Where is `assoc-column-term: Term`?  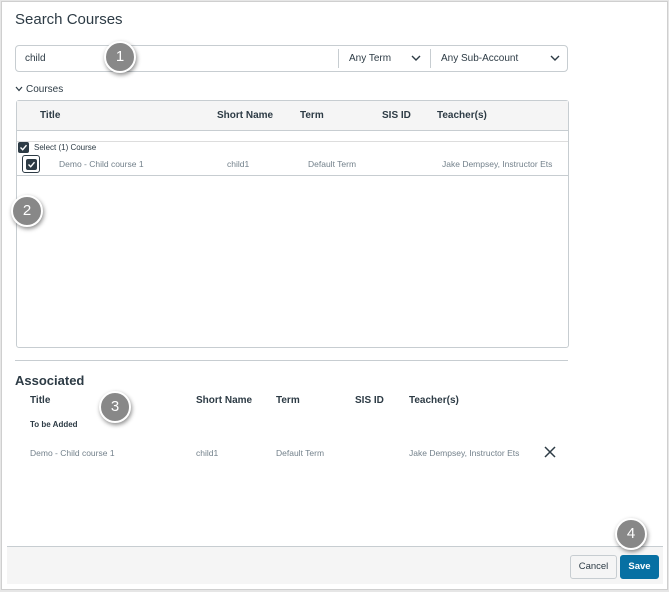 assoc-column-term: Term is located at coordinates (288, 400).